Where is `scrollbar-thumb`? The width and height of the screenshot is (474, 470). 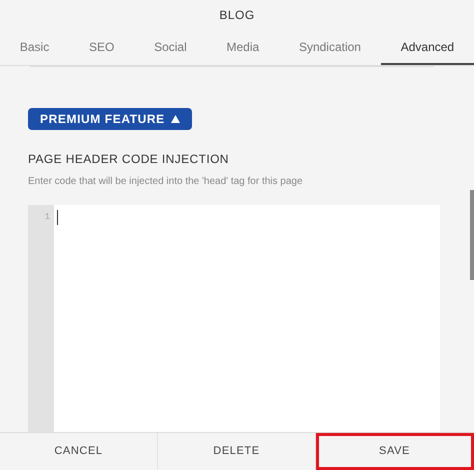
scrollbar-thumb is located at coordinates (472, 235).